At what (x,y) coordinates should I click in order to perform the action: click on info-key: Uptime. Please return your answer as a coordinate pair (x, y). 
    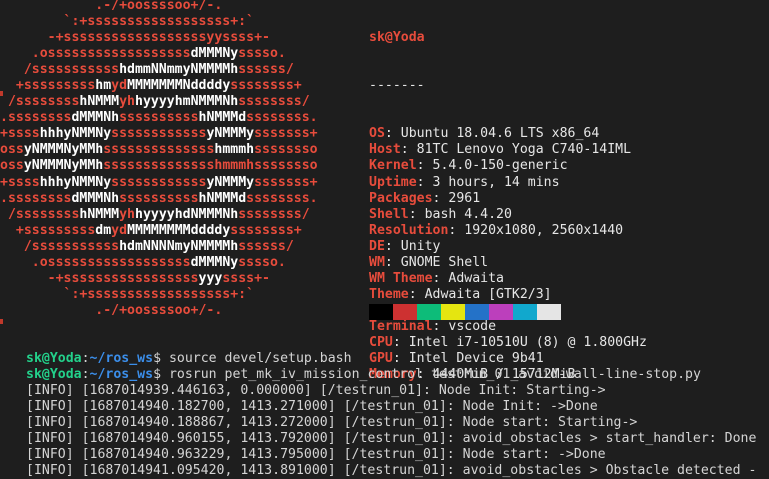
    Looking at the image, I should click on (393, 182).